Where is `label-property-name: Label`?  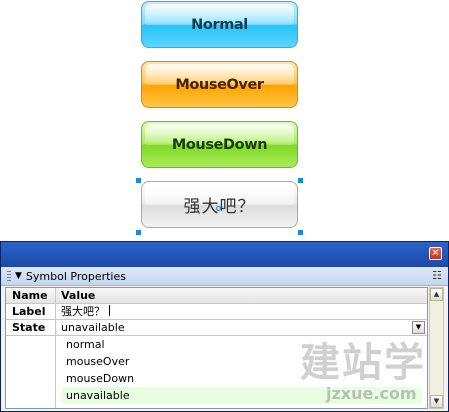
label-property-name: Label is located at coordinates (31, 312).